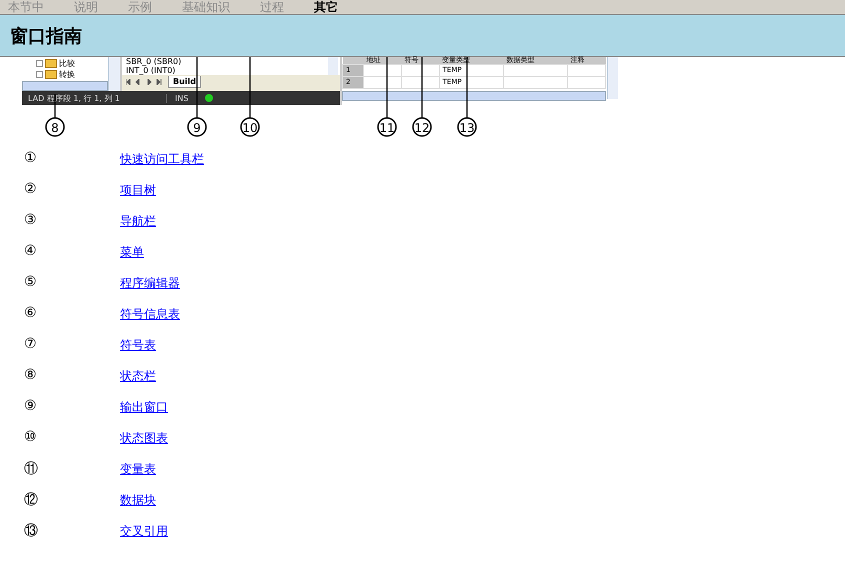 This screenshot has width=845, height=565. Describe the element at coordinates (162, 165) in the screenshot. I see `topic-link: 快速访问工具栏` at that location.